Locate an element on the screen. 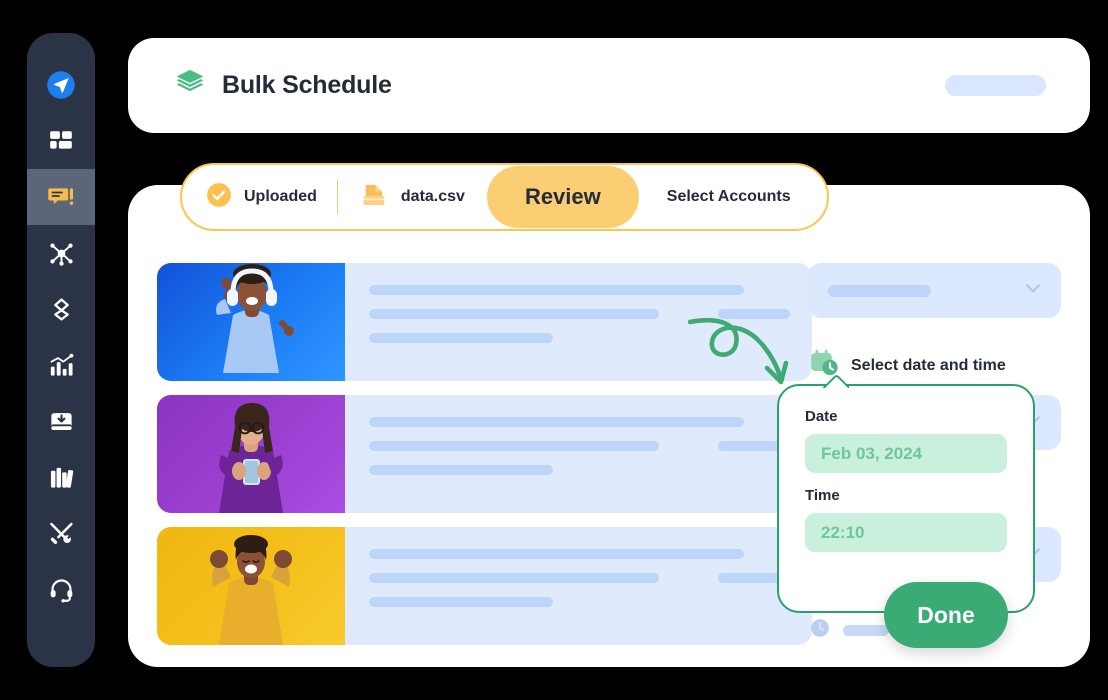 The image size is (1108, 700). tab-uploaded: Uploaded is located at coordinates (267, 197).